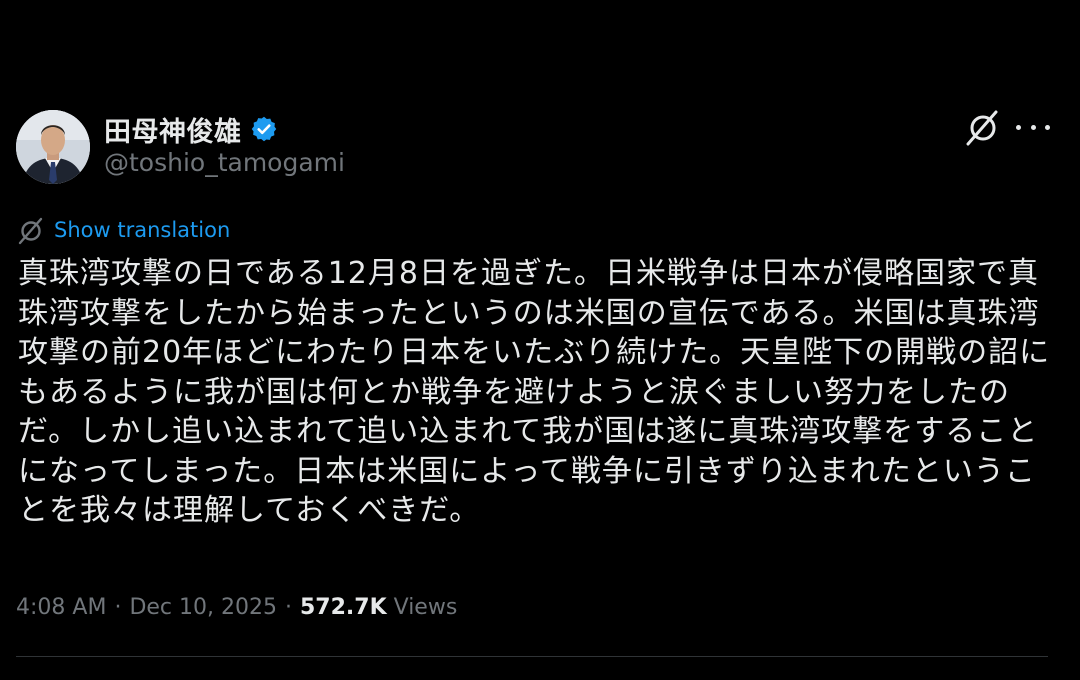 The width and height of the screenshot is (1080, 680). Describe the element at coordinates (343, 607) in the screenshot. I see `views-count: 572.7K` at that location.